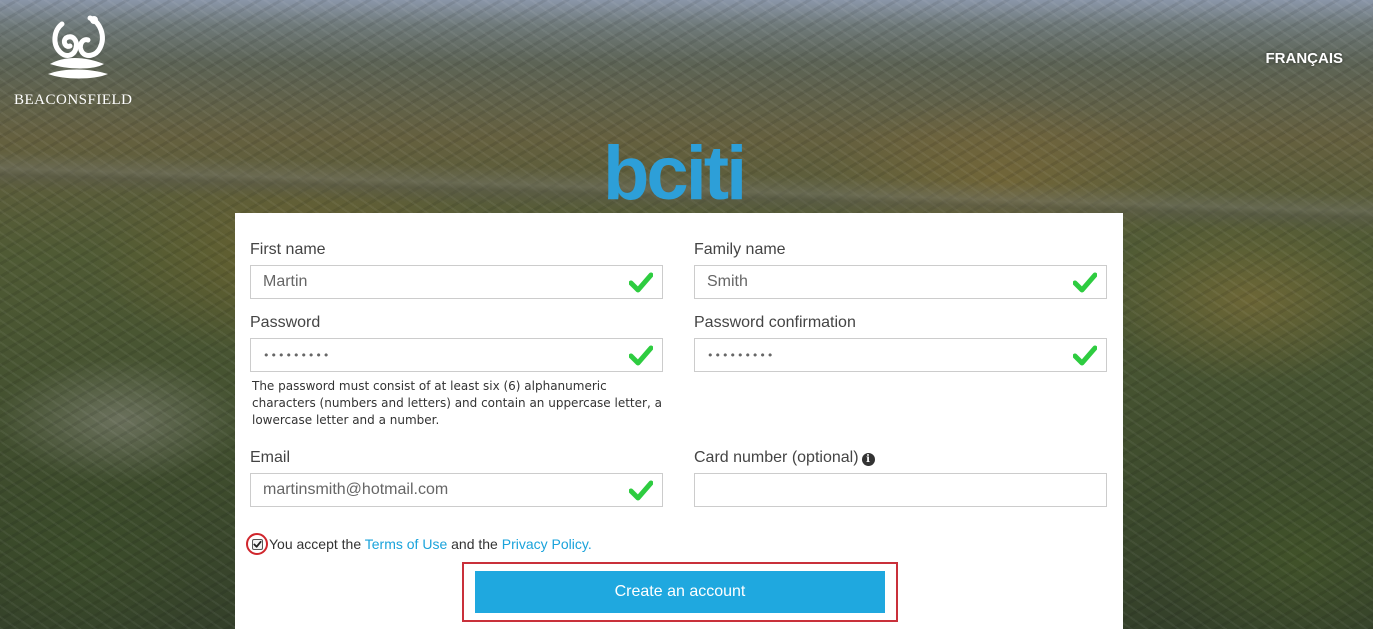 The width and height of the screenshot is (1373, 629). What do you see at coordinates (776, 457) in the screenshot?
I see `card-number-label: Card number (optional)` at bounding box center [776, 457].